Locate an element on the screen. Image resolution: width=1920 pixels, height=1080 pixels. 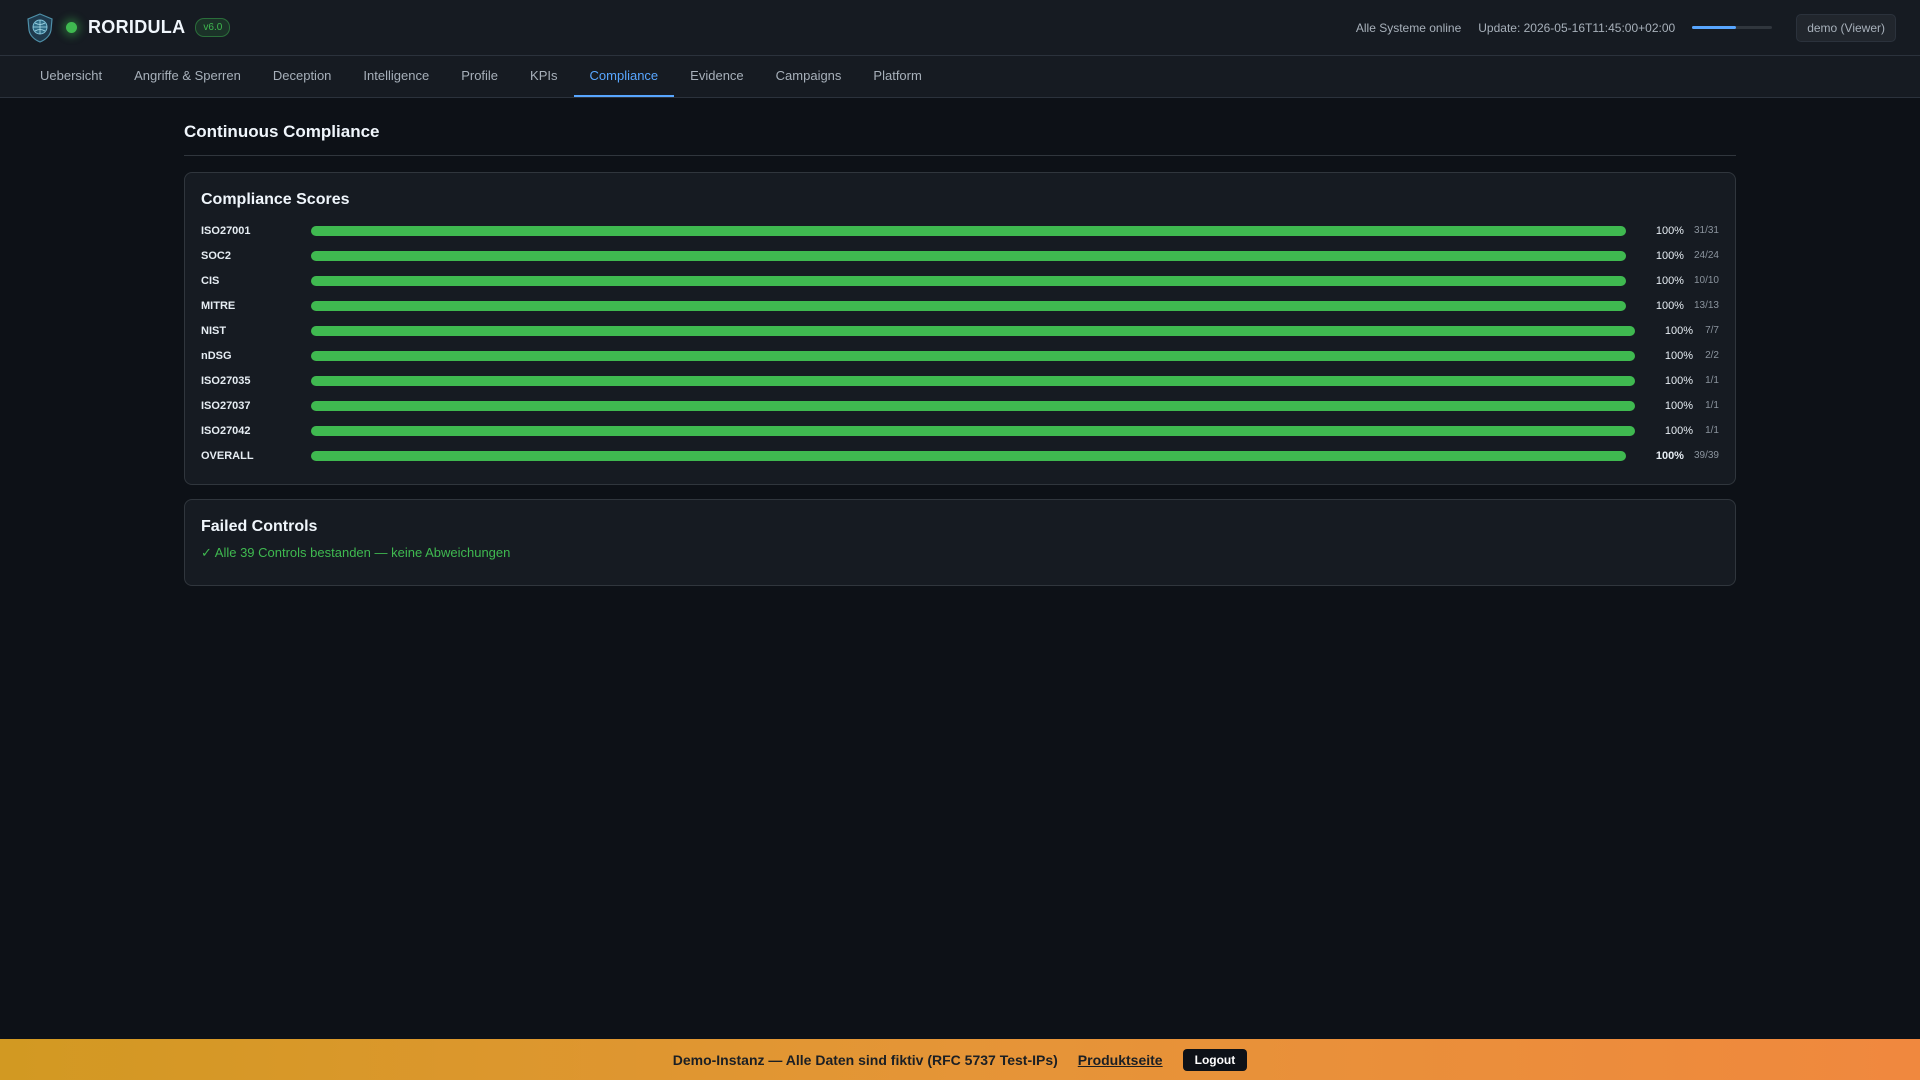
tab-evidence: Evidence is located at coordinates (716, 76).